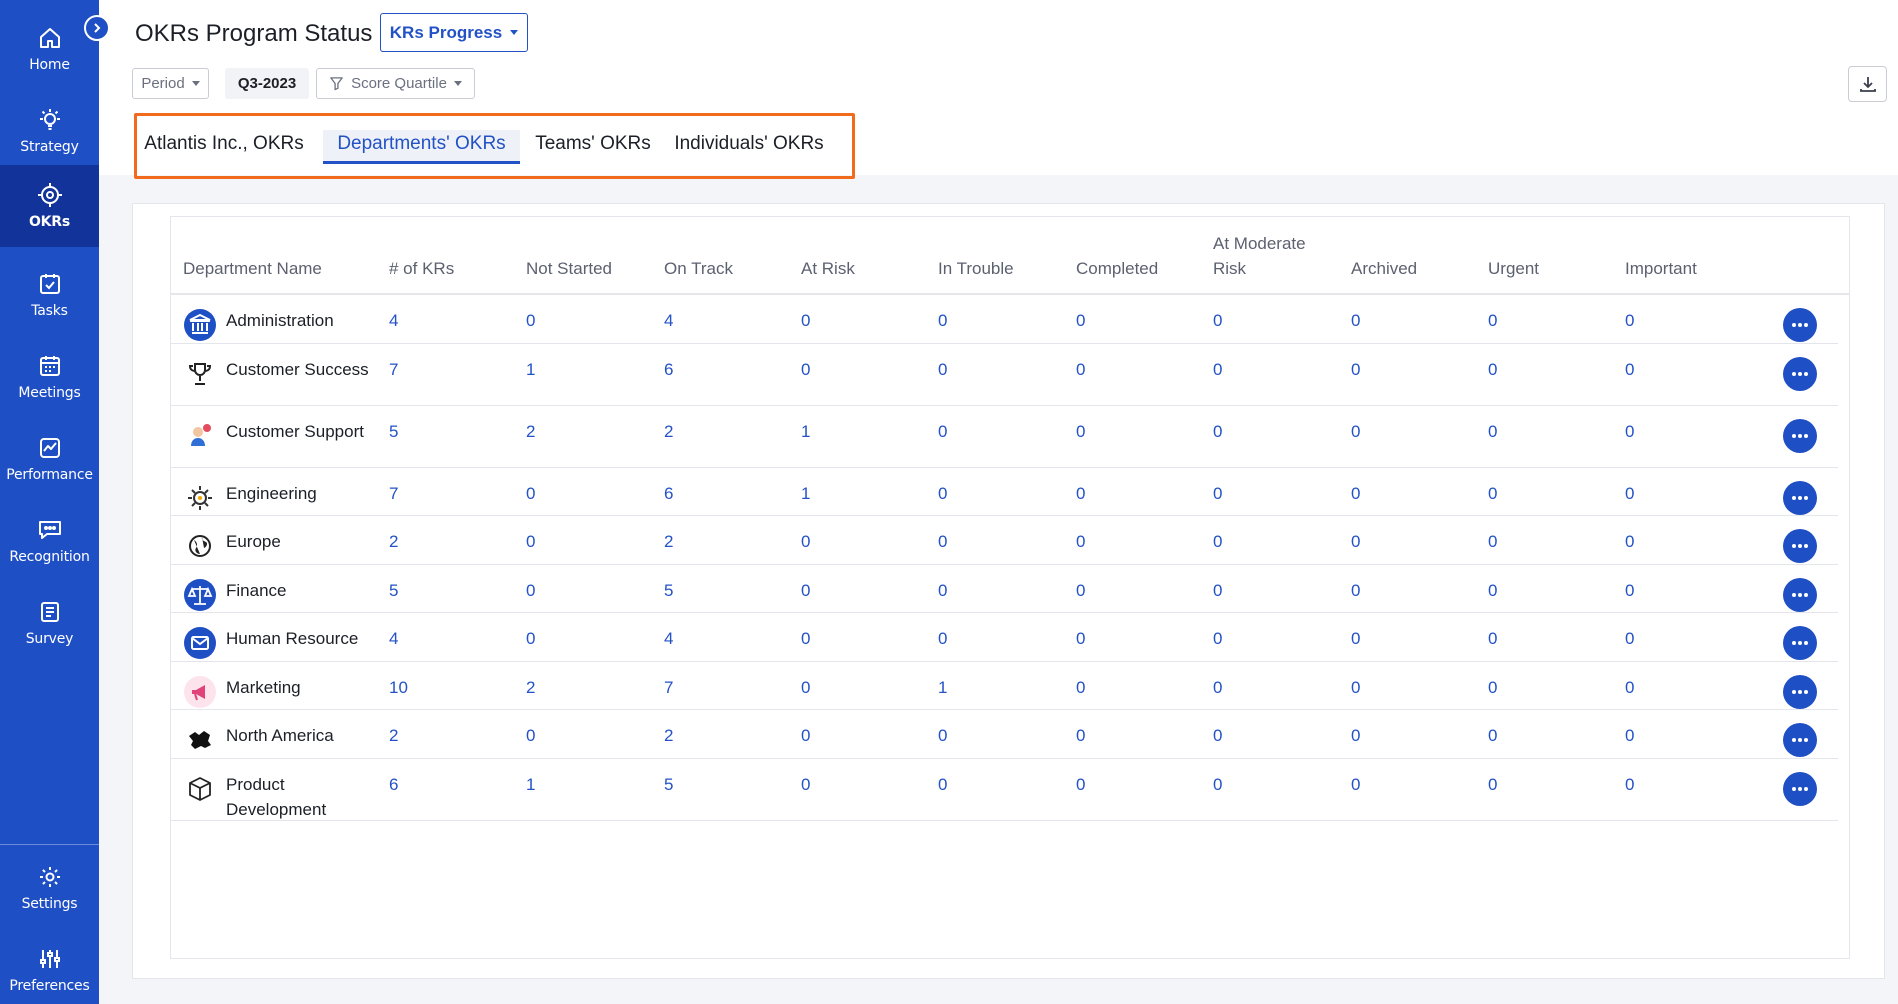  What do you see at coordinates (1004, 734) in the screenshot?
I see `table-row: North America 2 0 2 0 0 0 0 0 0 0` at bounding box center [1004, 734].